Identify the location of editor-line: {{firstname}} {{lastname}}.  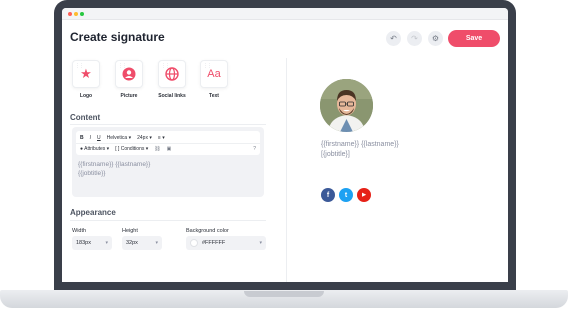
(114, 164).